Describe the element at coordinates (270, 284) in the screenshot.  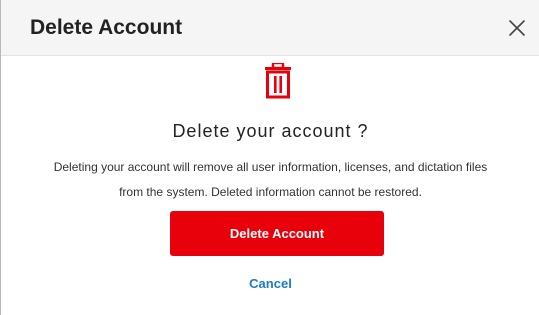
I see `cancel-link: Cancel` at that location.